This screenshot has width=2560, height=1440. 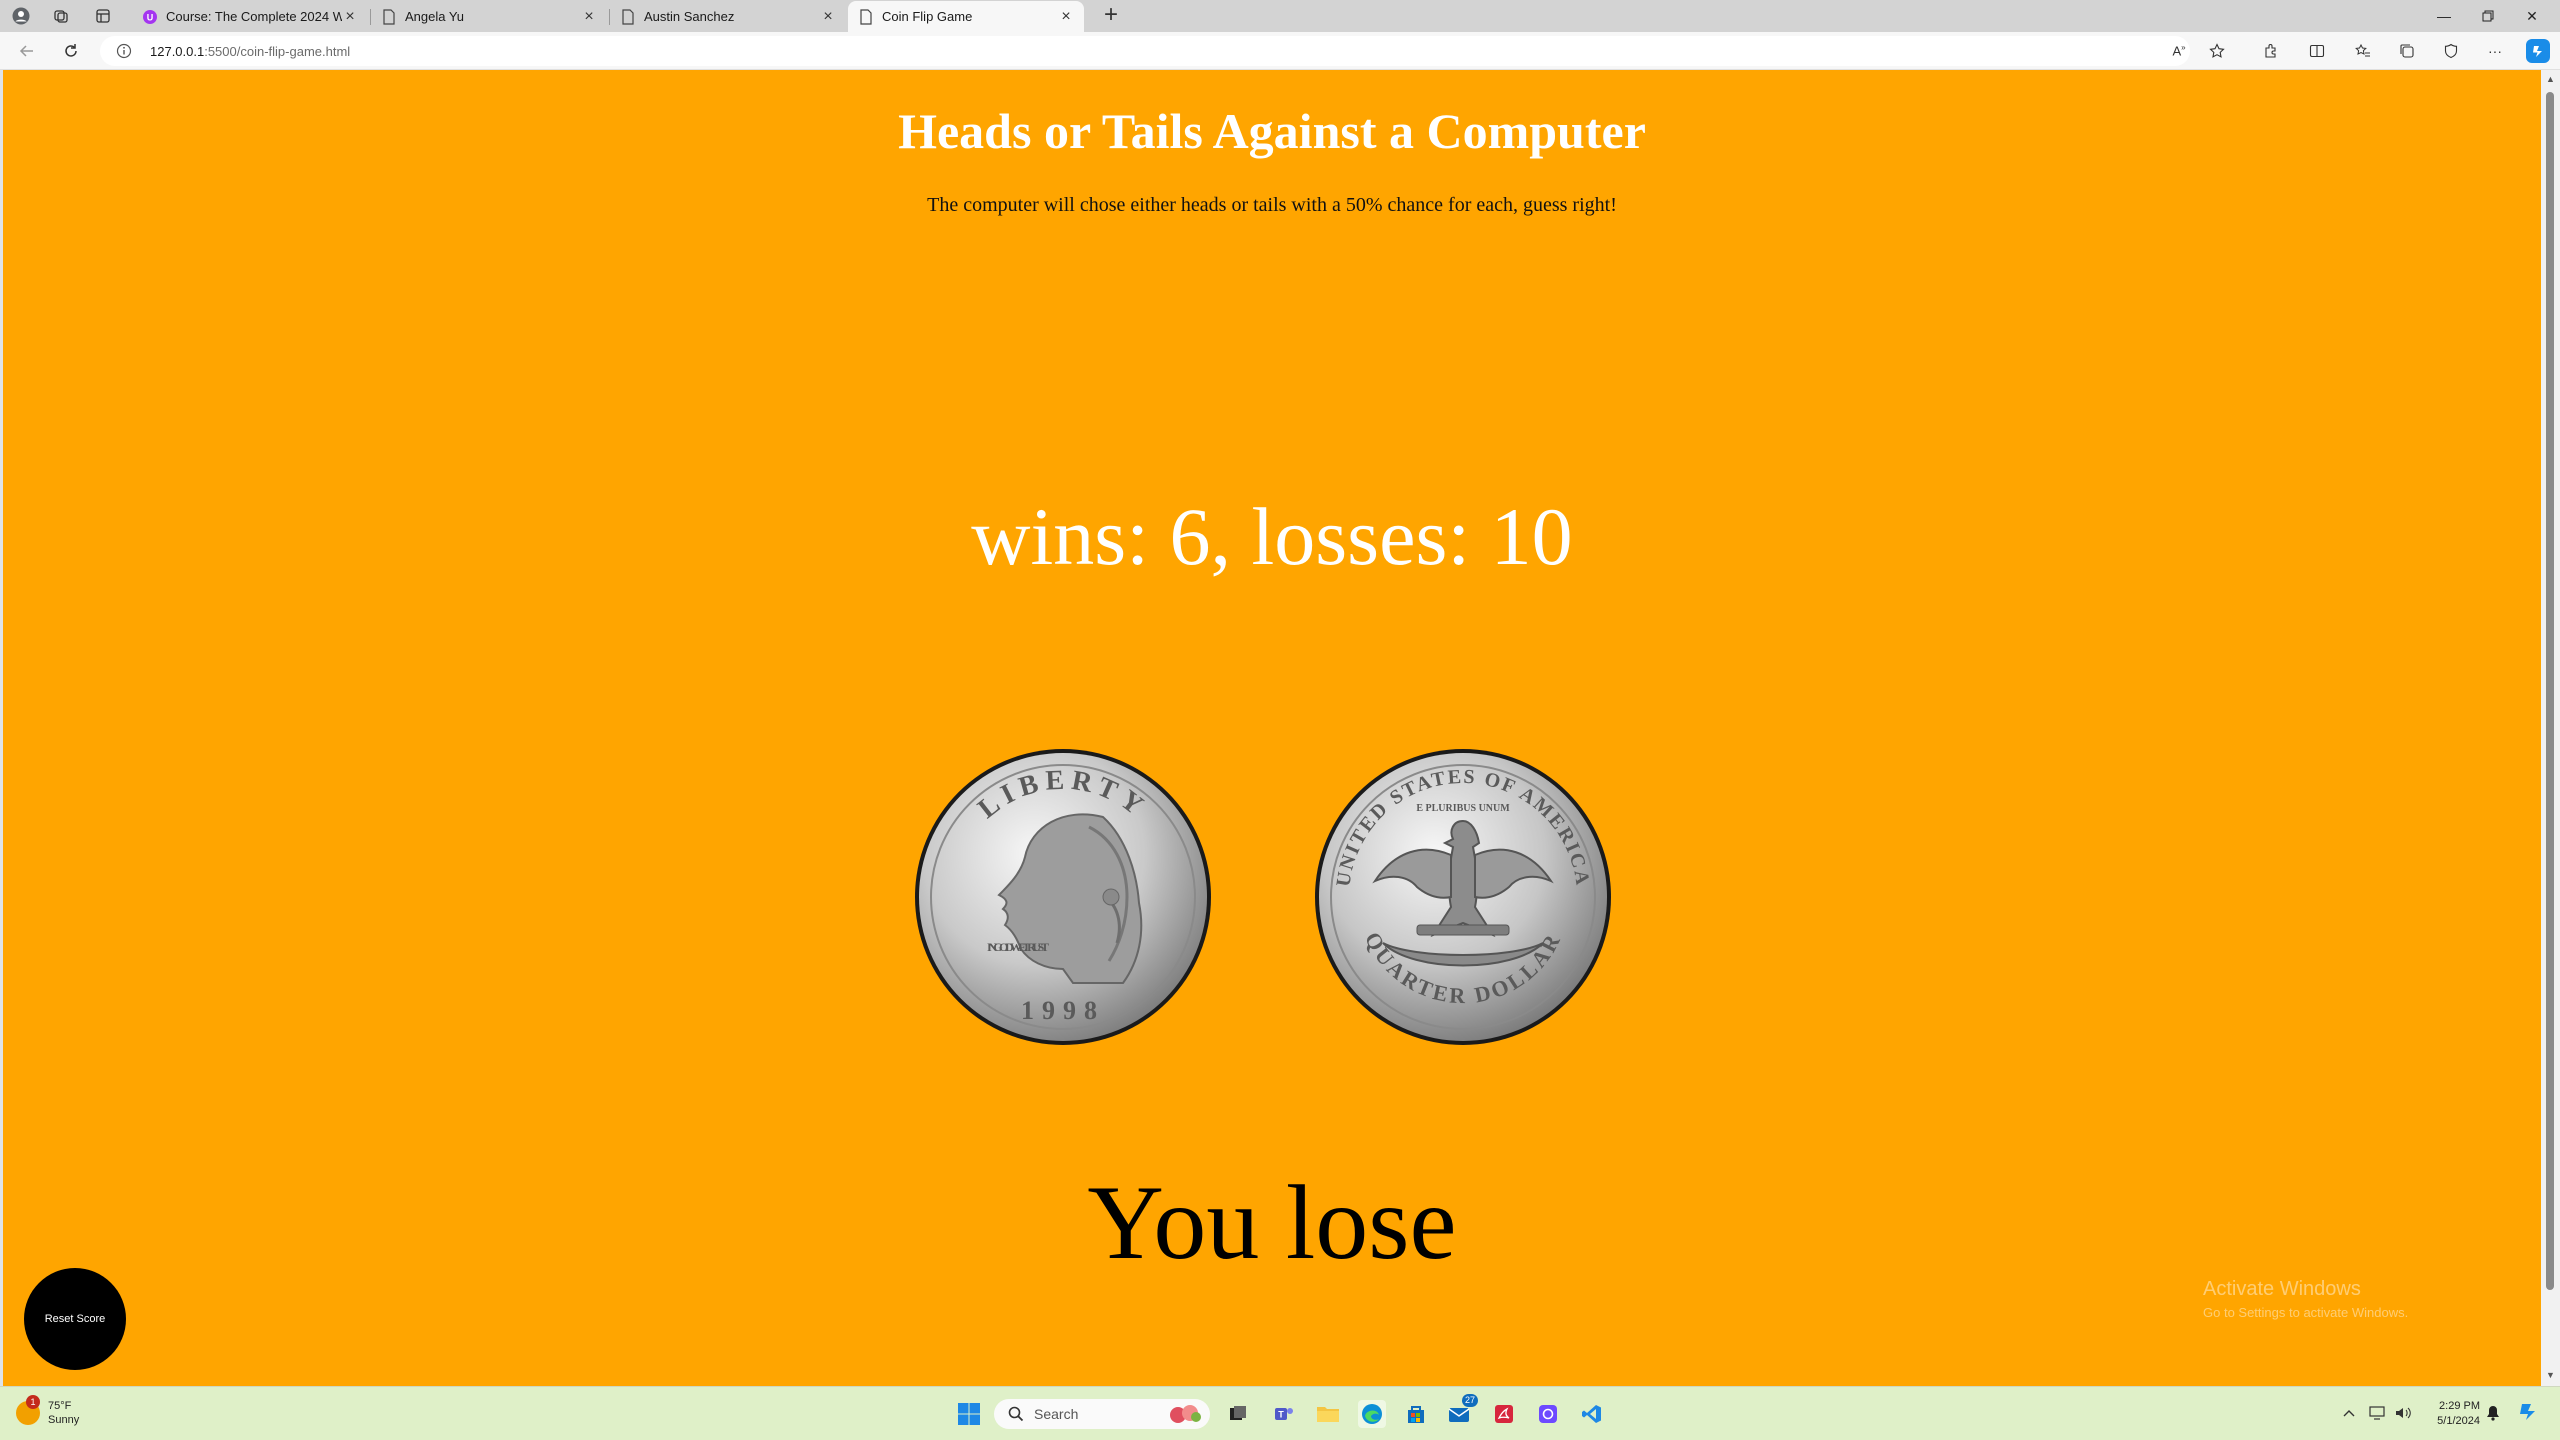 What do you see at coordinates (1016, 1414) in the screenshot?
I see `search-icon` at bounding box center [1016, 1414].